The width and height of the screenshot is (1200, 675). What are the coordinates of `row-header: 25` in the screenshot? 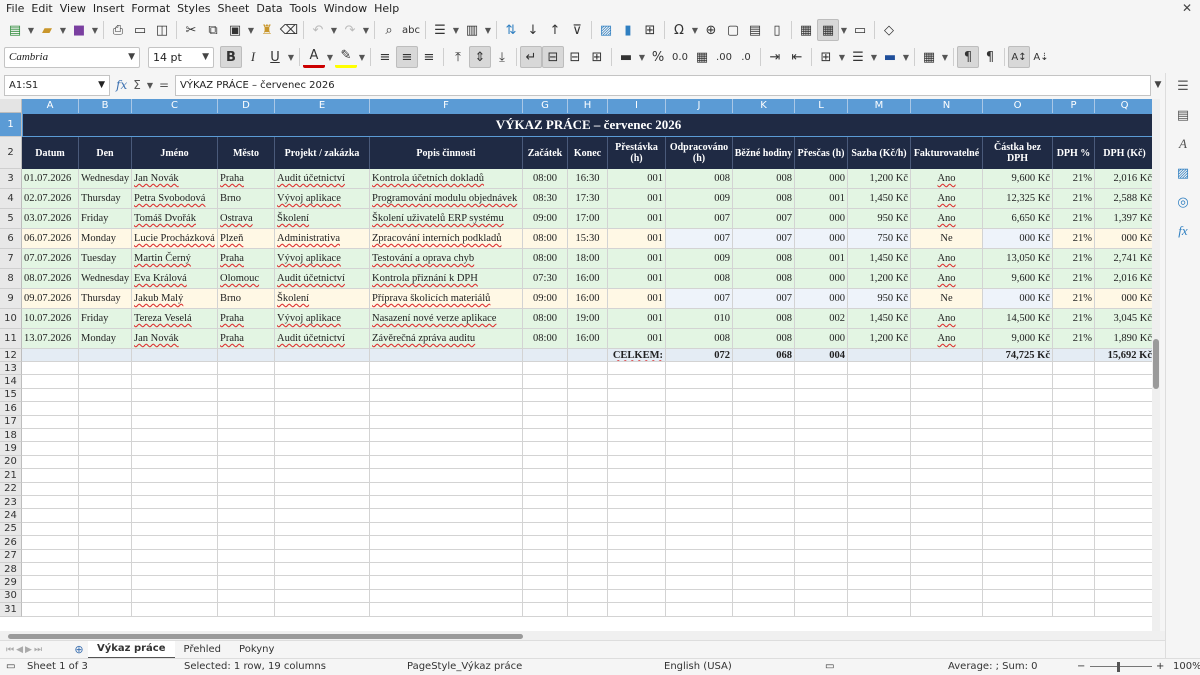 It's located at (11, 529).